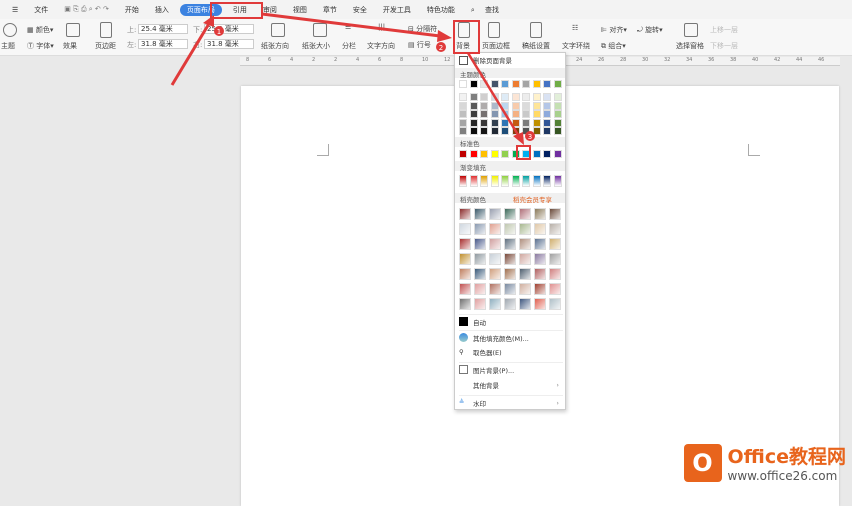  I want to click on logo-url: www.office26.com, so click(782, 476).